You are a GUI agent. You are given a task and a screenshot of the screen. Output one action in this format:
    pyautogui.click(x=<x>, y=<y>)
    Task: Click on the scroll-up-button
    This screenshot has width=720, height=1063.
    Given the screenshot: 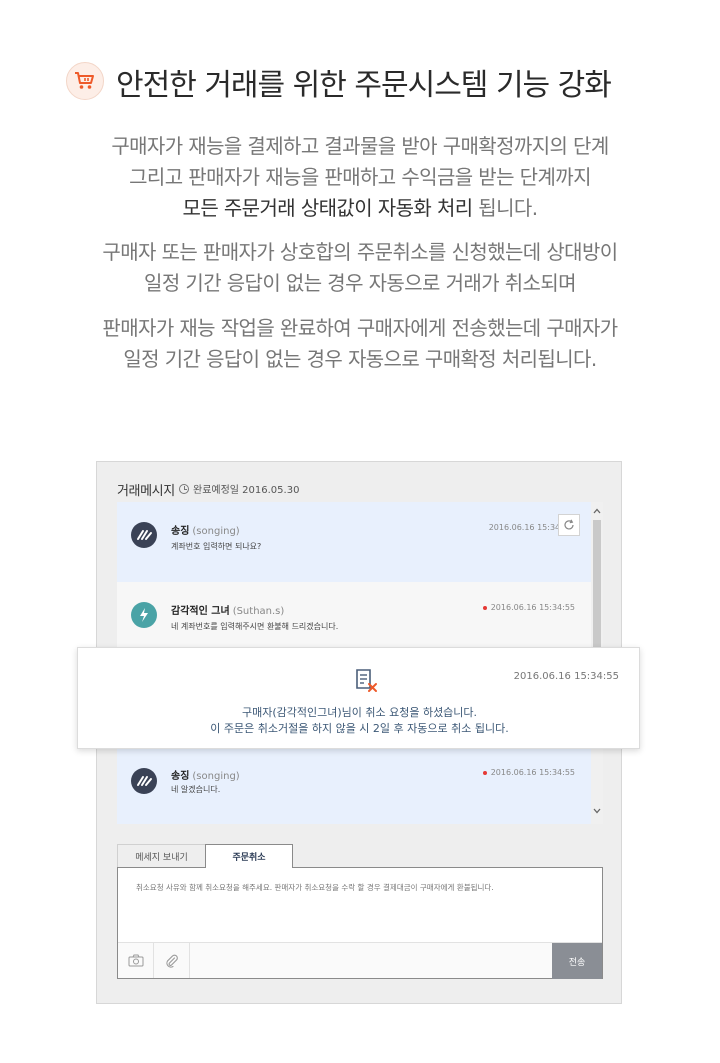 What is the action you would take?
    pyautogui.click(x=597, y=511)
    